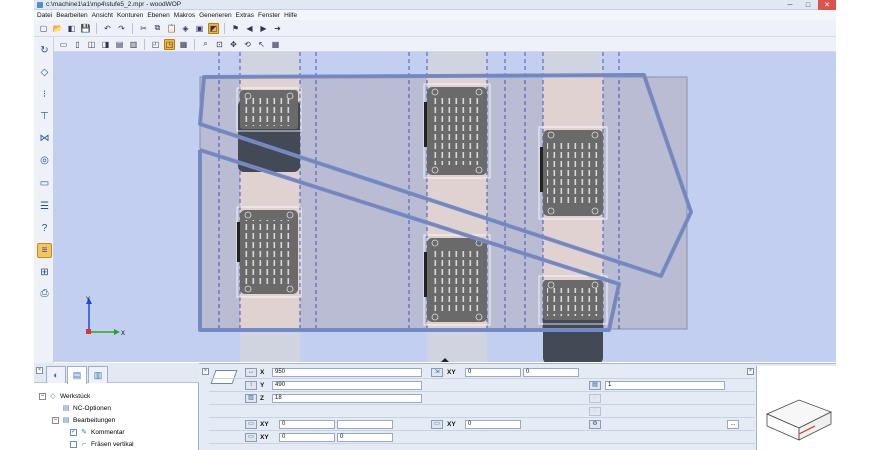 The image size is (870, 450). Describe the element at coordinates (169, 44) in the screenshot. I see `shaded-icon: ◳` at that location.